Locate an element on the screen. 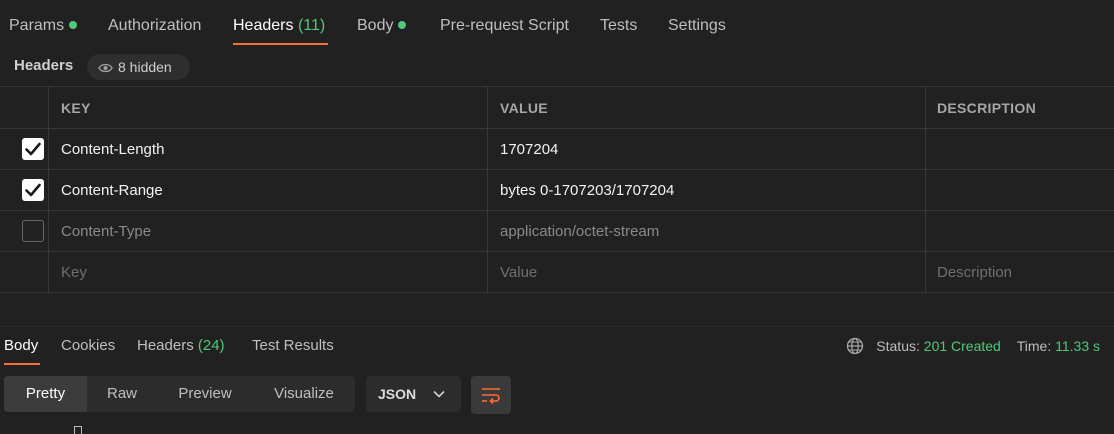 Image resolution: width=1114 pixels, height=434 pixels. body-modified-dot is located at coordinates (402, 25).